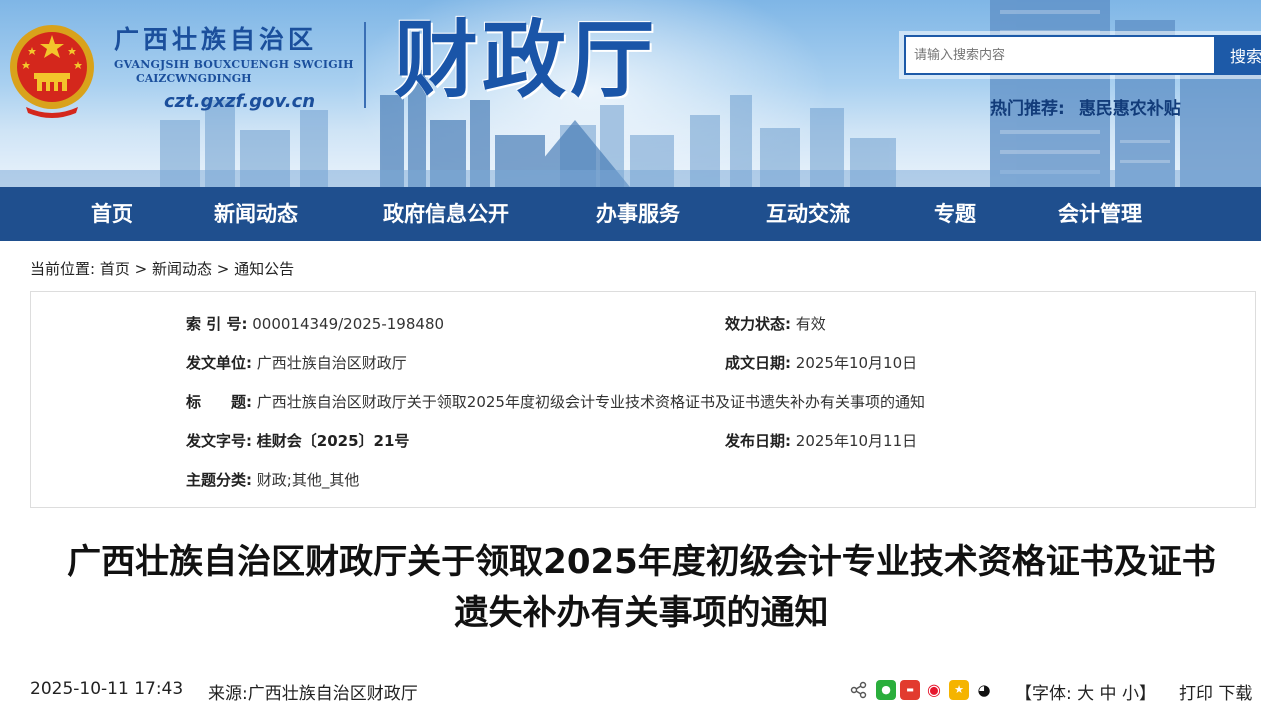  I want to click on qq-icon: ◕, so click(984, 690).